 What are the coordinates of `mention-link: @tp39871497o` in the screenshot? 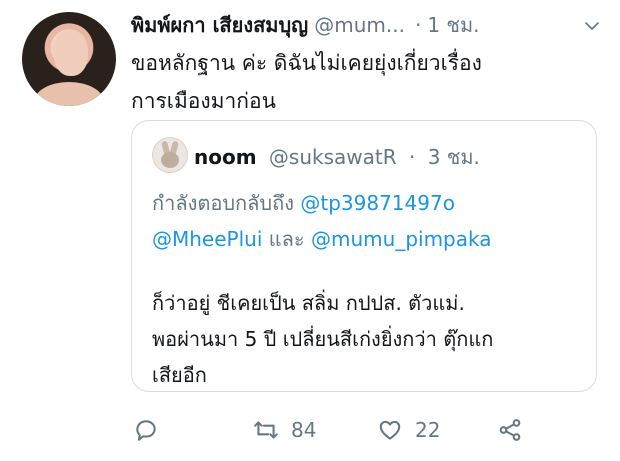 It's located at (377, 203).